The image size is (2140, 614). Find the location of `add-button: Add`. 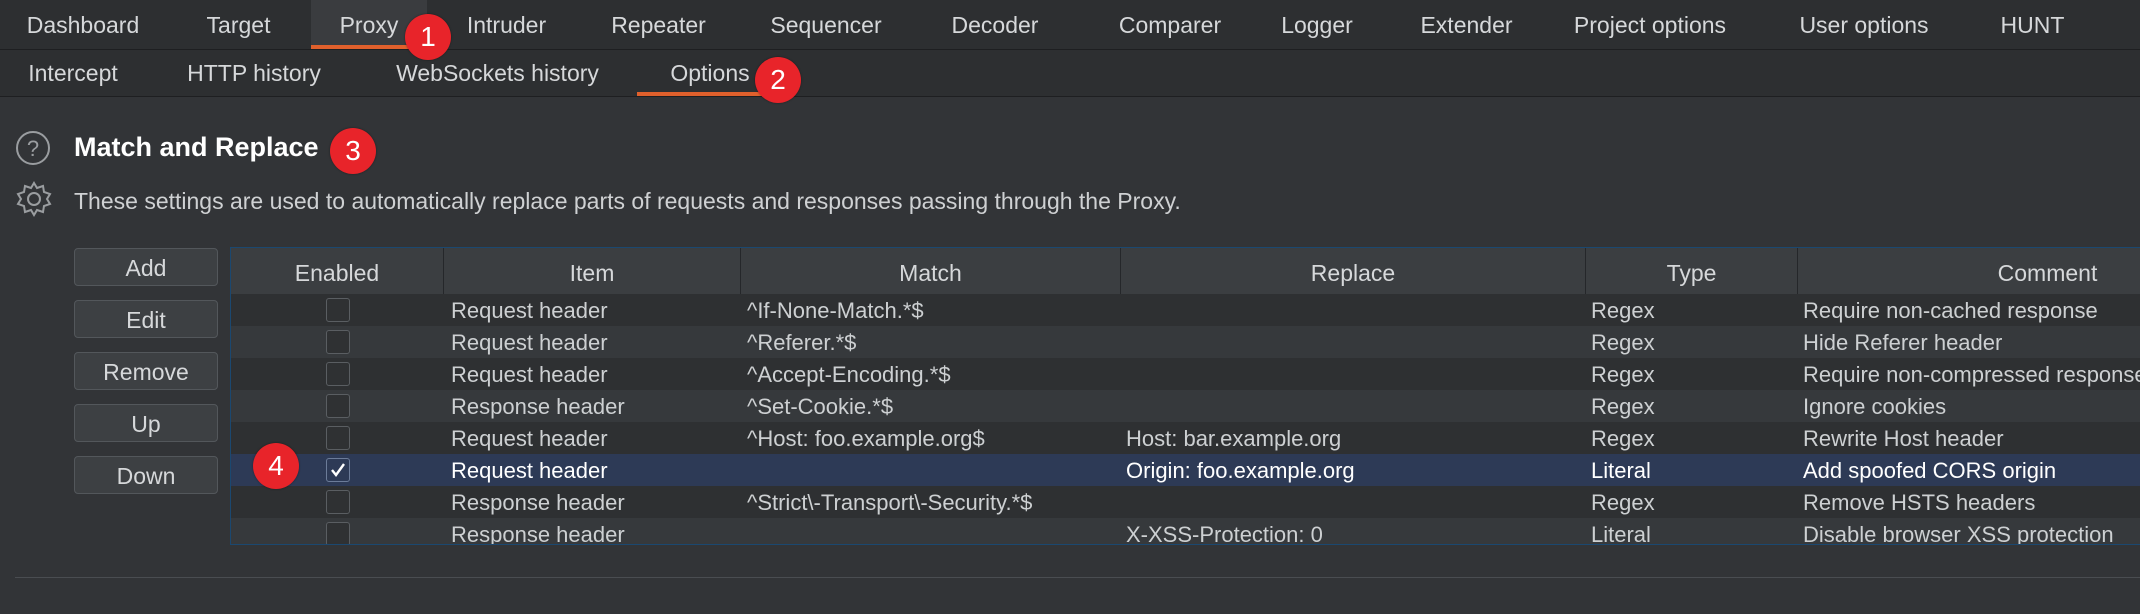

add-button: Add is located at coordinates (146, 267).